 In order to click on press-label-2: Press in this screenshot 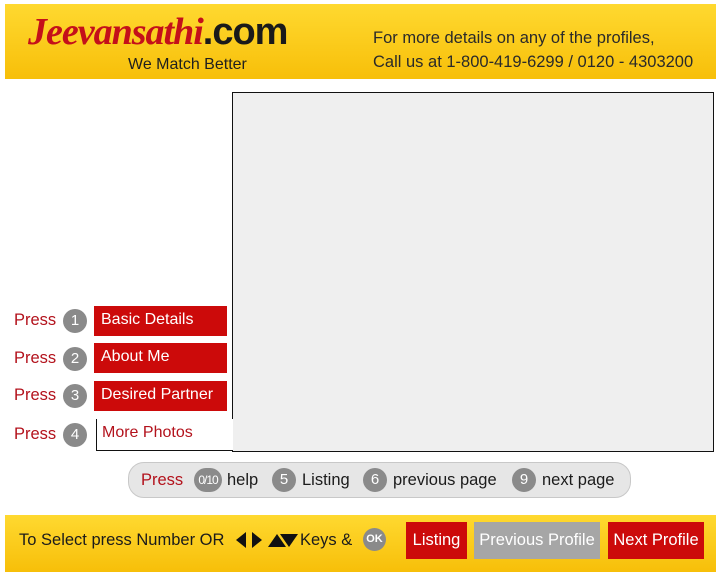, I will do `click(35, 358)`.